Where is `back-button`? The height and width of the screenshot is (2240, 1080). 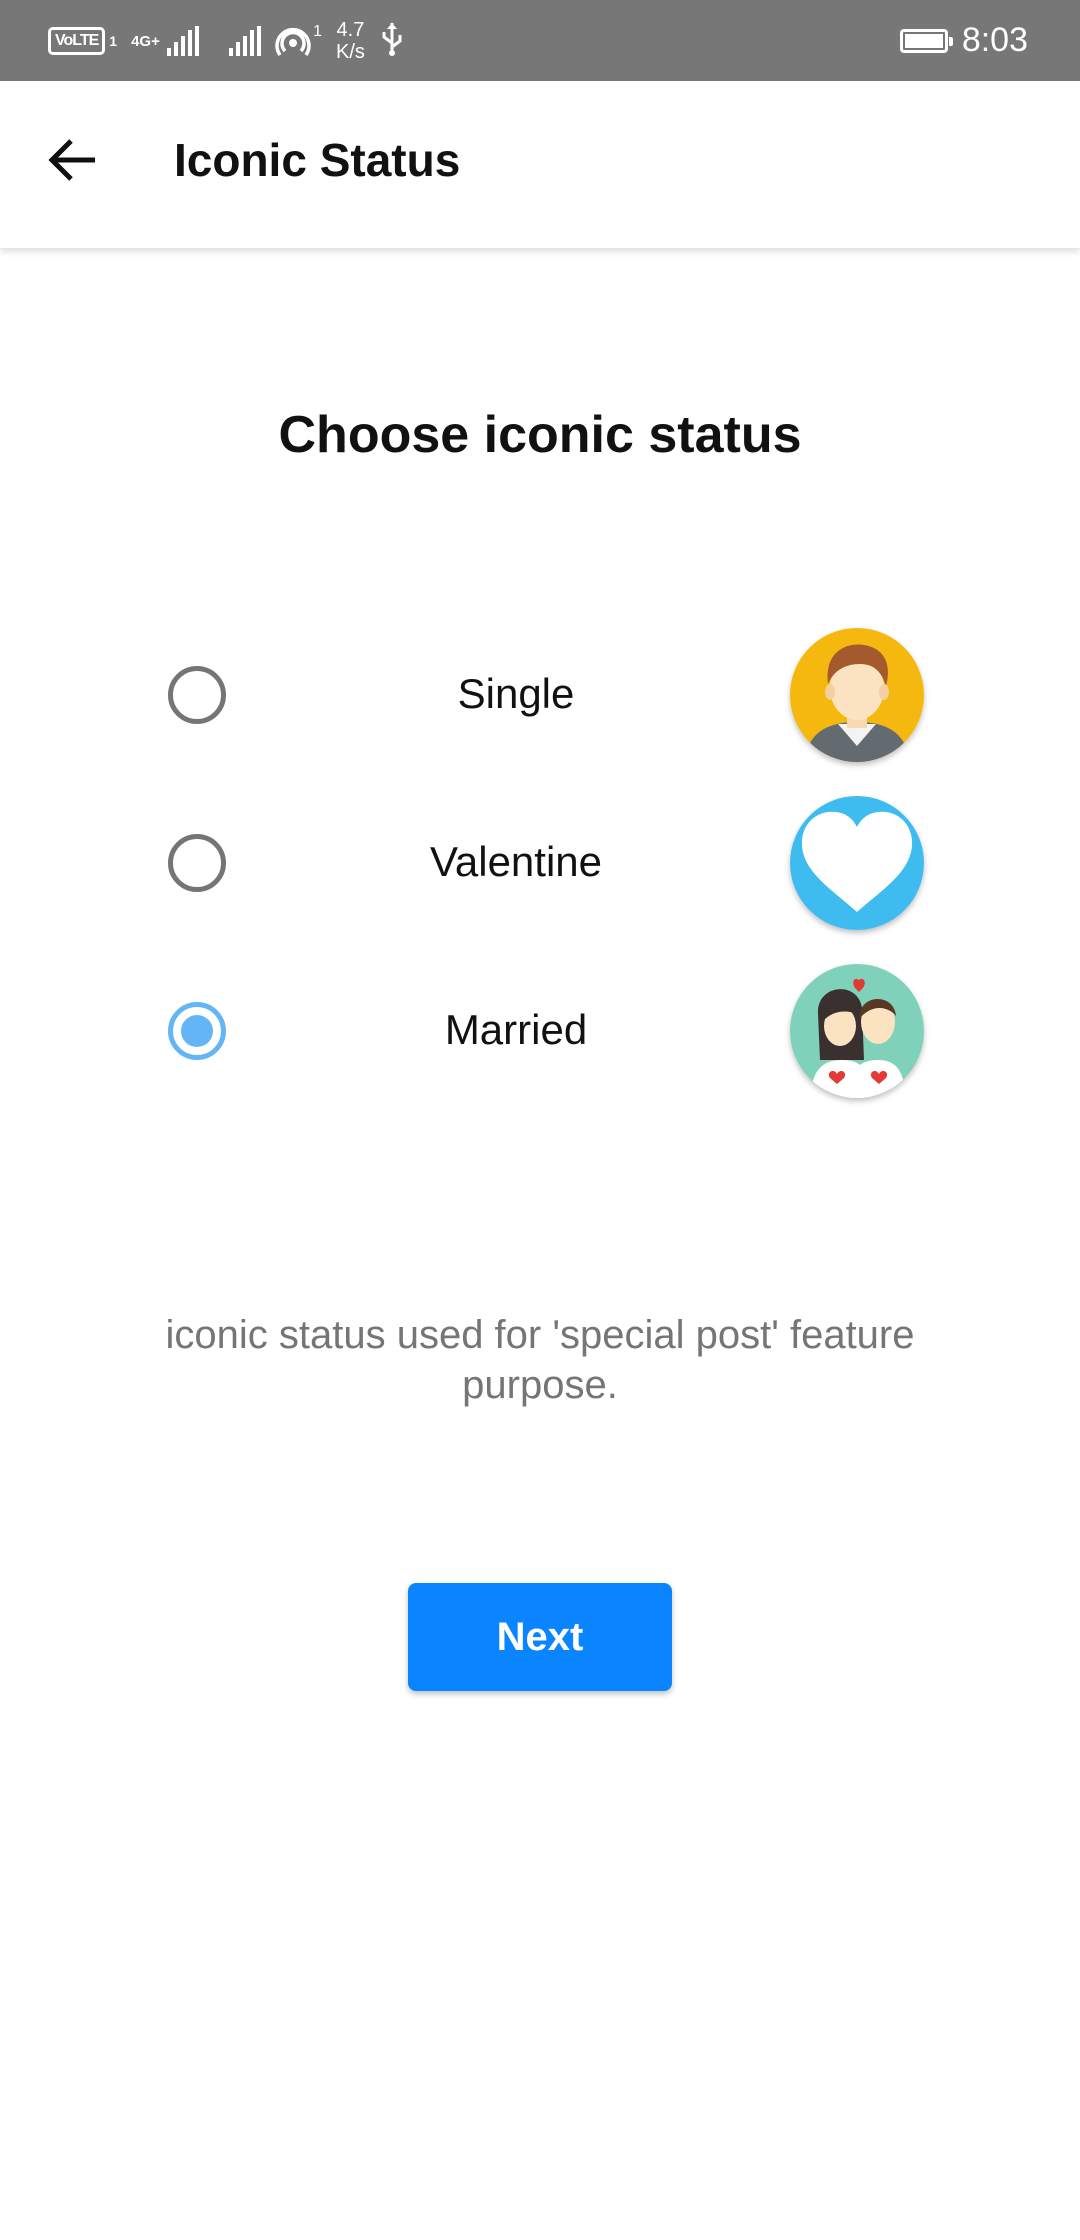 back-button is located at coordinates (73, 160).